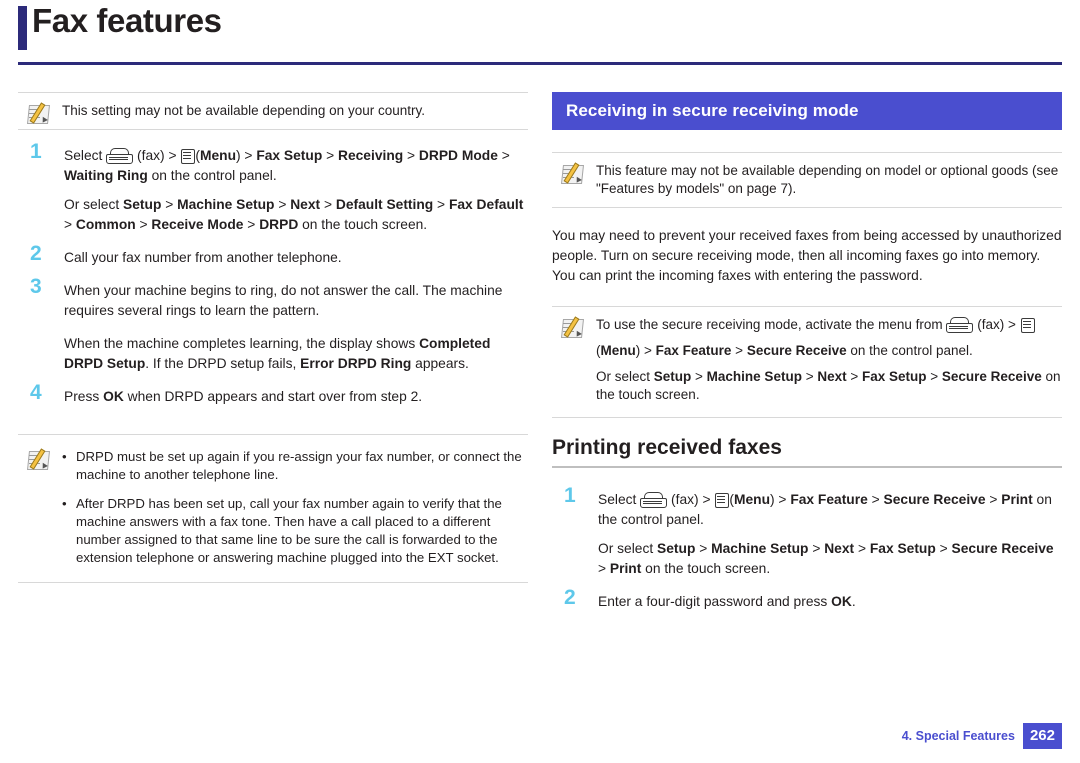 The height and width of the screenshot is (763, 1080). I want to click on note-divider-bottom, so click(273, 129).